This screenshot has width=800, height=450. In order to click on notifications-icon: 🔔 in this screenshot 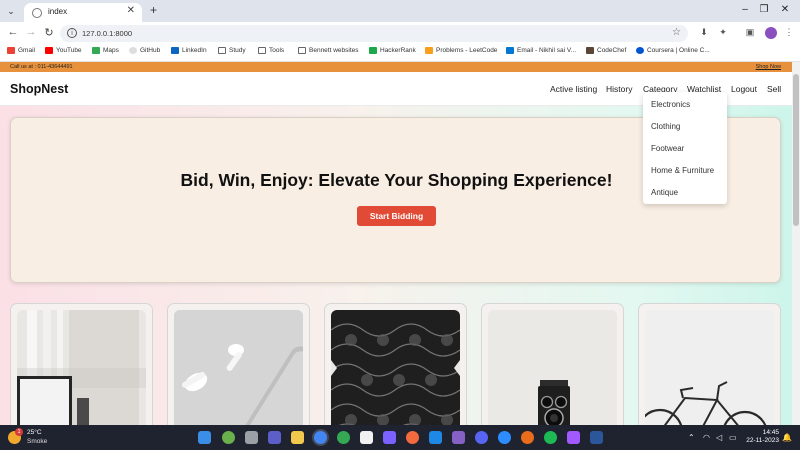, I will do `click(787, 437)`.